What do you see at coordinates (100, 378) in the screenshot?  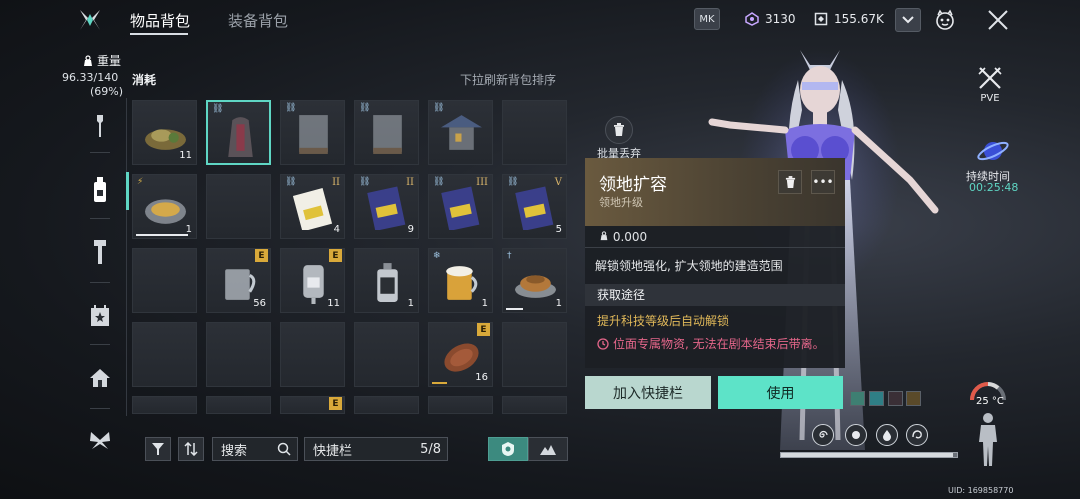 I see `sidebar-item-building` at bounding box center [100, 378].